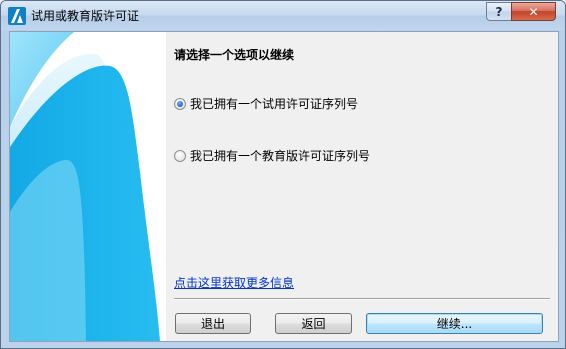 The height and width of the screenshot is (349, 566). Describe the element at coordinates (85, 16) in the screenshot. I see `window-title: 试用或教育版许可证` at that location.